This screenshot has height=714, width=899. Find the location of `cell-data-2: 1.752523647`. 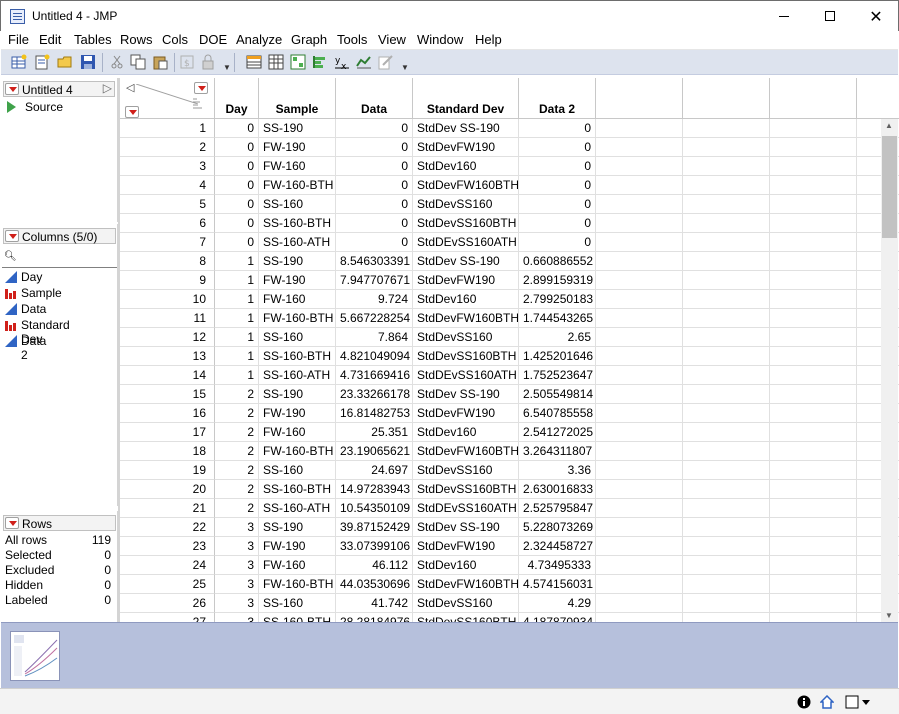

cell-data-2: 1.752523647 is located at coordinates (557, 375).